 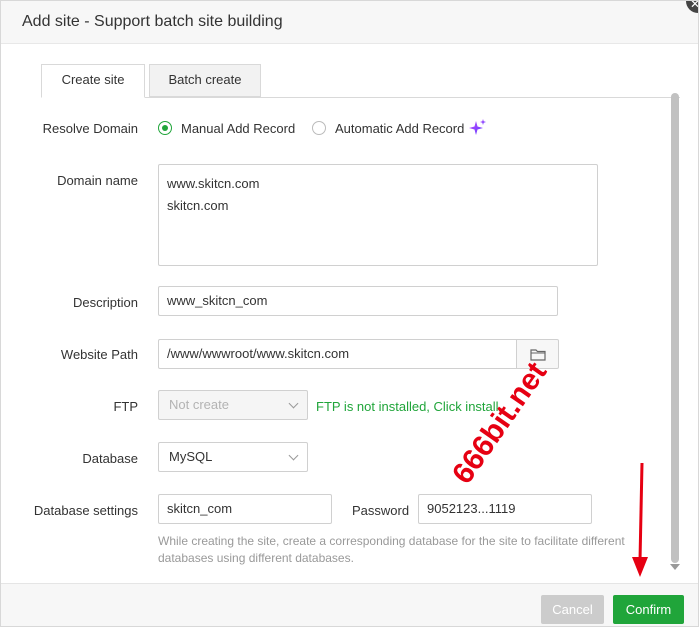 What do you see at coordinates (90, 128) in the screenshot?
I see `resolve-domain-label: Resolve Domain` at bounding box center [90, 128].